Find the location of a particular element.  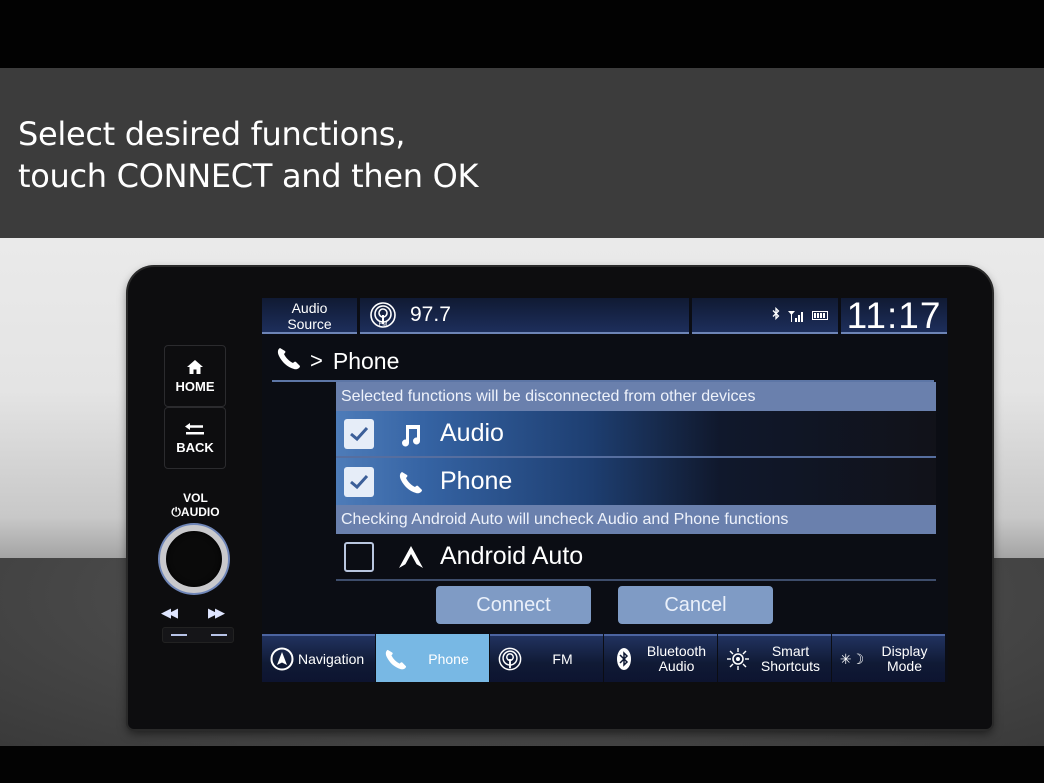

caption-line-1: Select desired functions, is located at coordinates (212, 134).